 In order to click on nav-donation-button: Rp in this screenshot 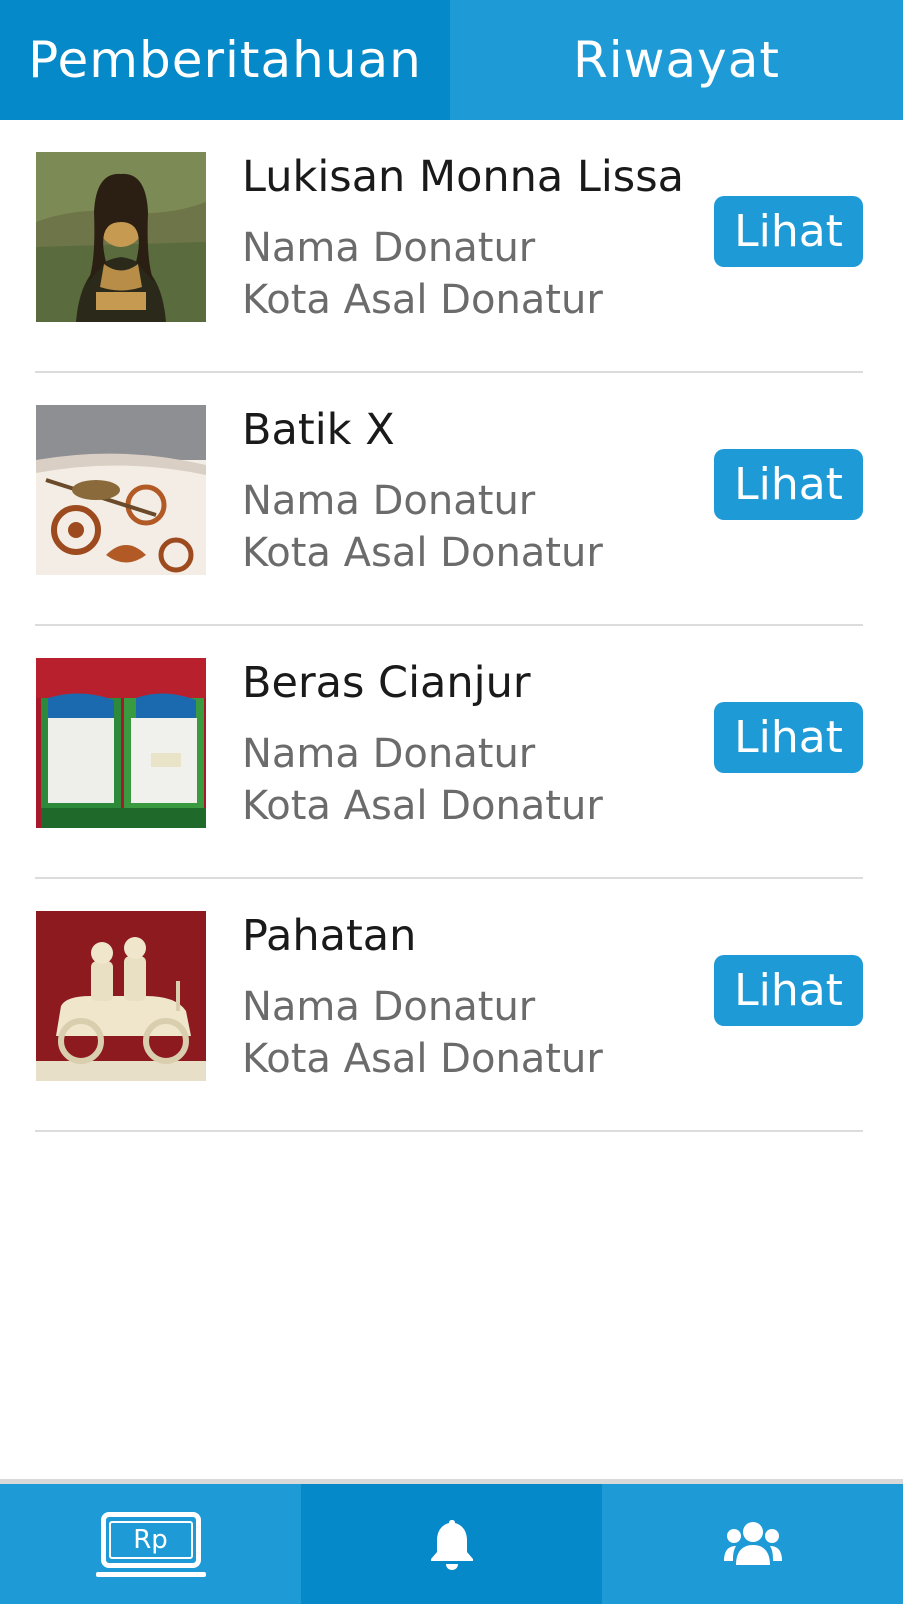, I will do `click(150, 1544)`.